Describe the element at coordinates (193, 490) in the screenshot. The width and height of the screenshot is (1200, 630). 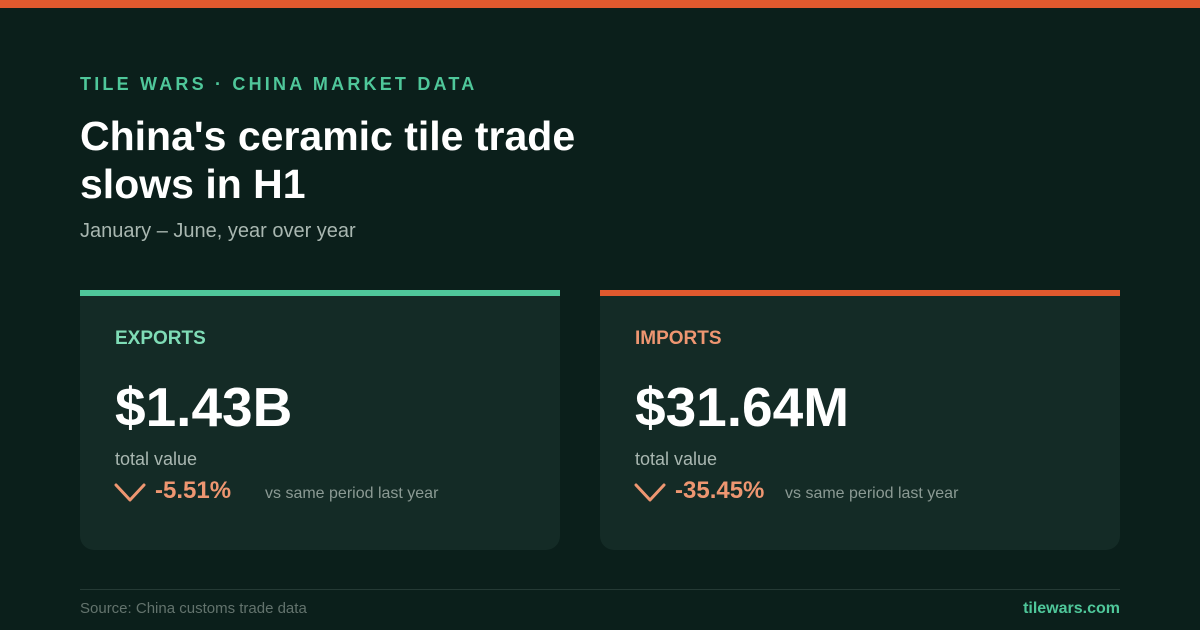
I see `exports-change: -5.51%` at that location.